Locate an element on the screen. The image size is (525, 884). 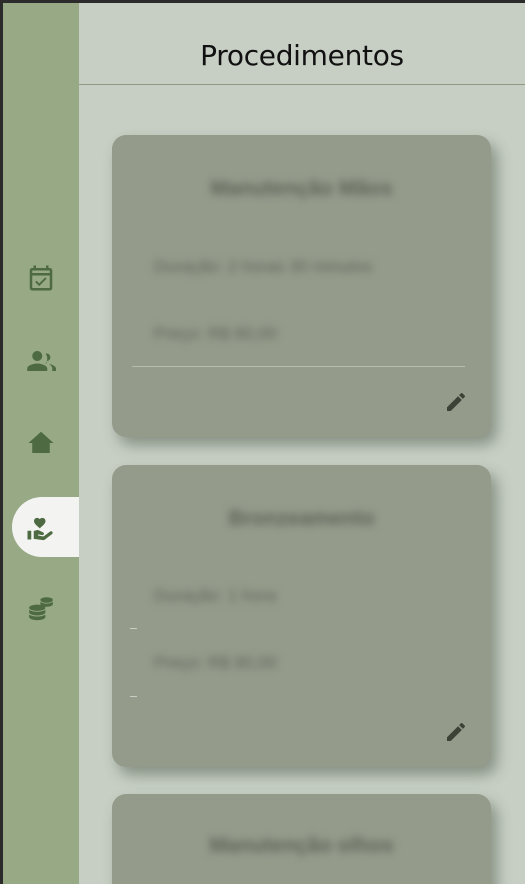
card-title: Bronzeamento is located at coordinates (301, 518).